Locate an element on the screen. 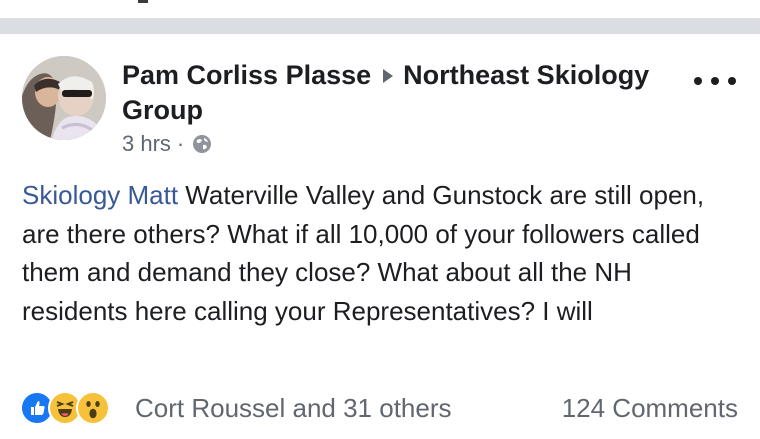 This screenshot has width=760, height=439. mention-link: Skiology Matt is located at coordinates (100, 195).